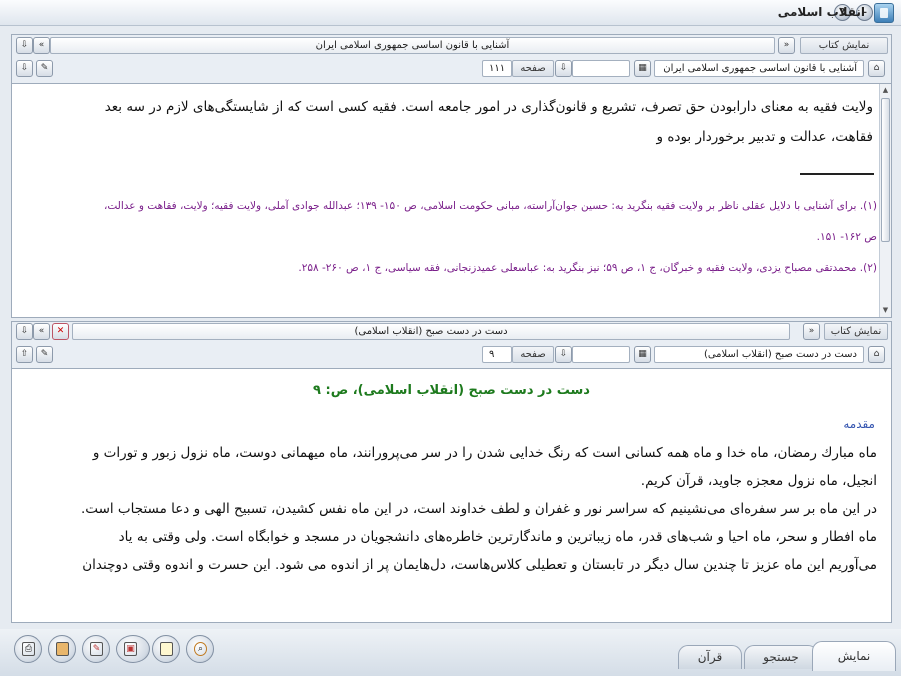  I want to click on export-icon: ▣, so click(130, 649).